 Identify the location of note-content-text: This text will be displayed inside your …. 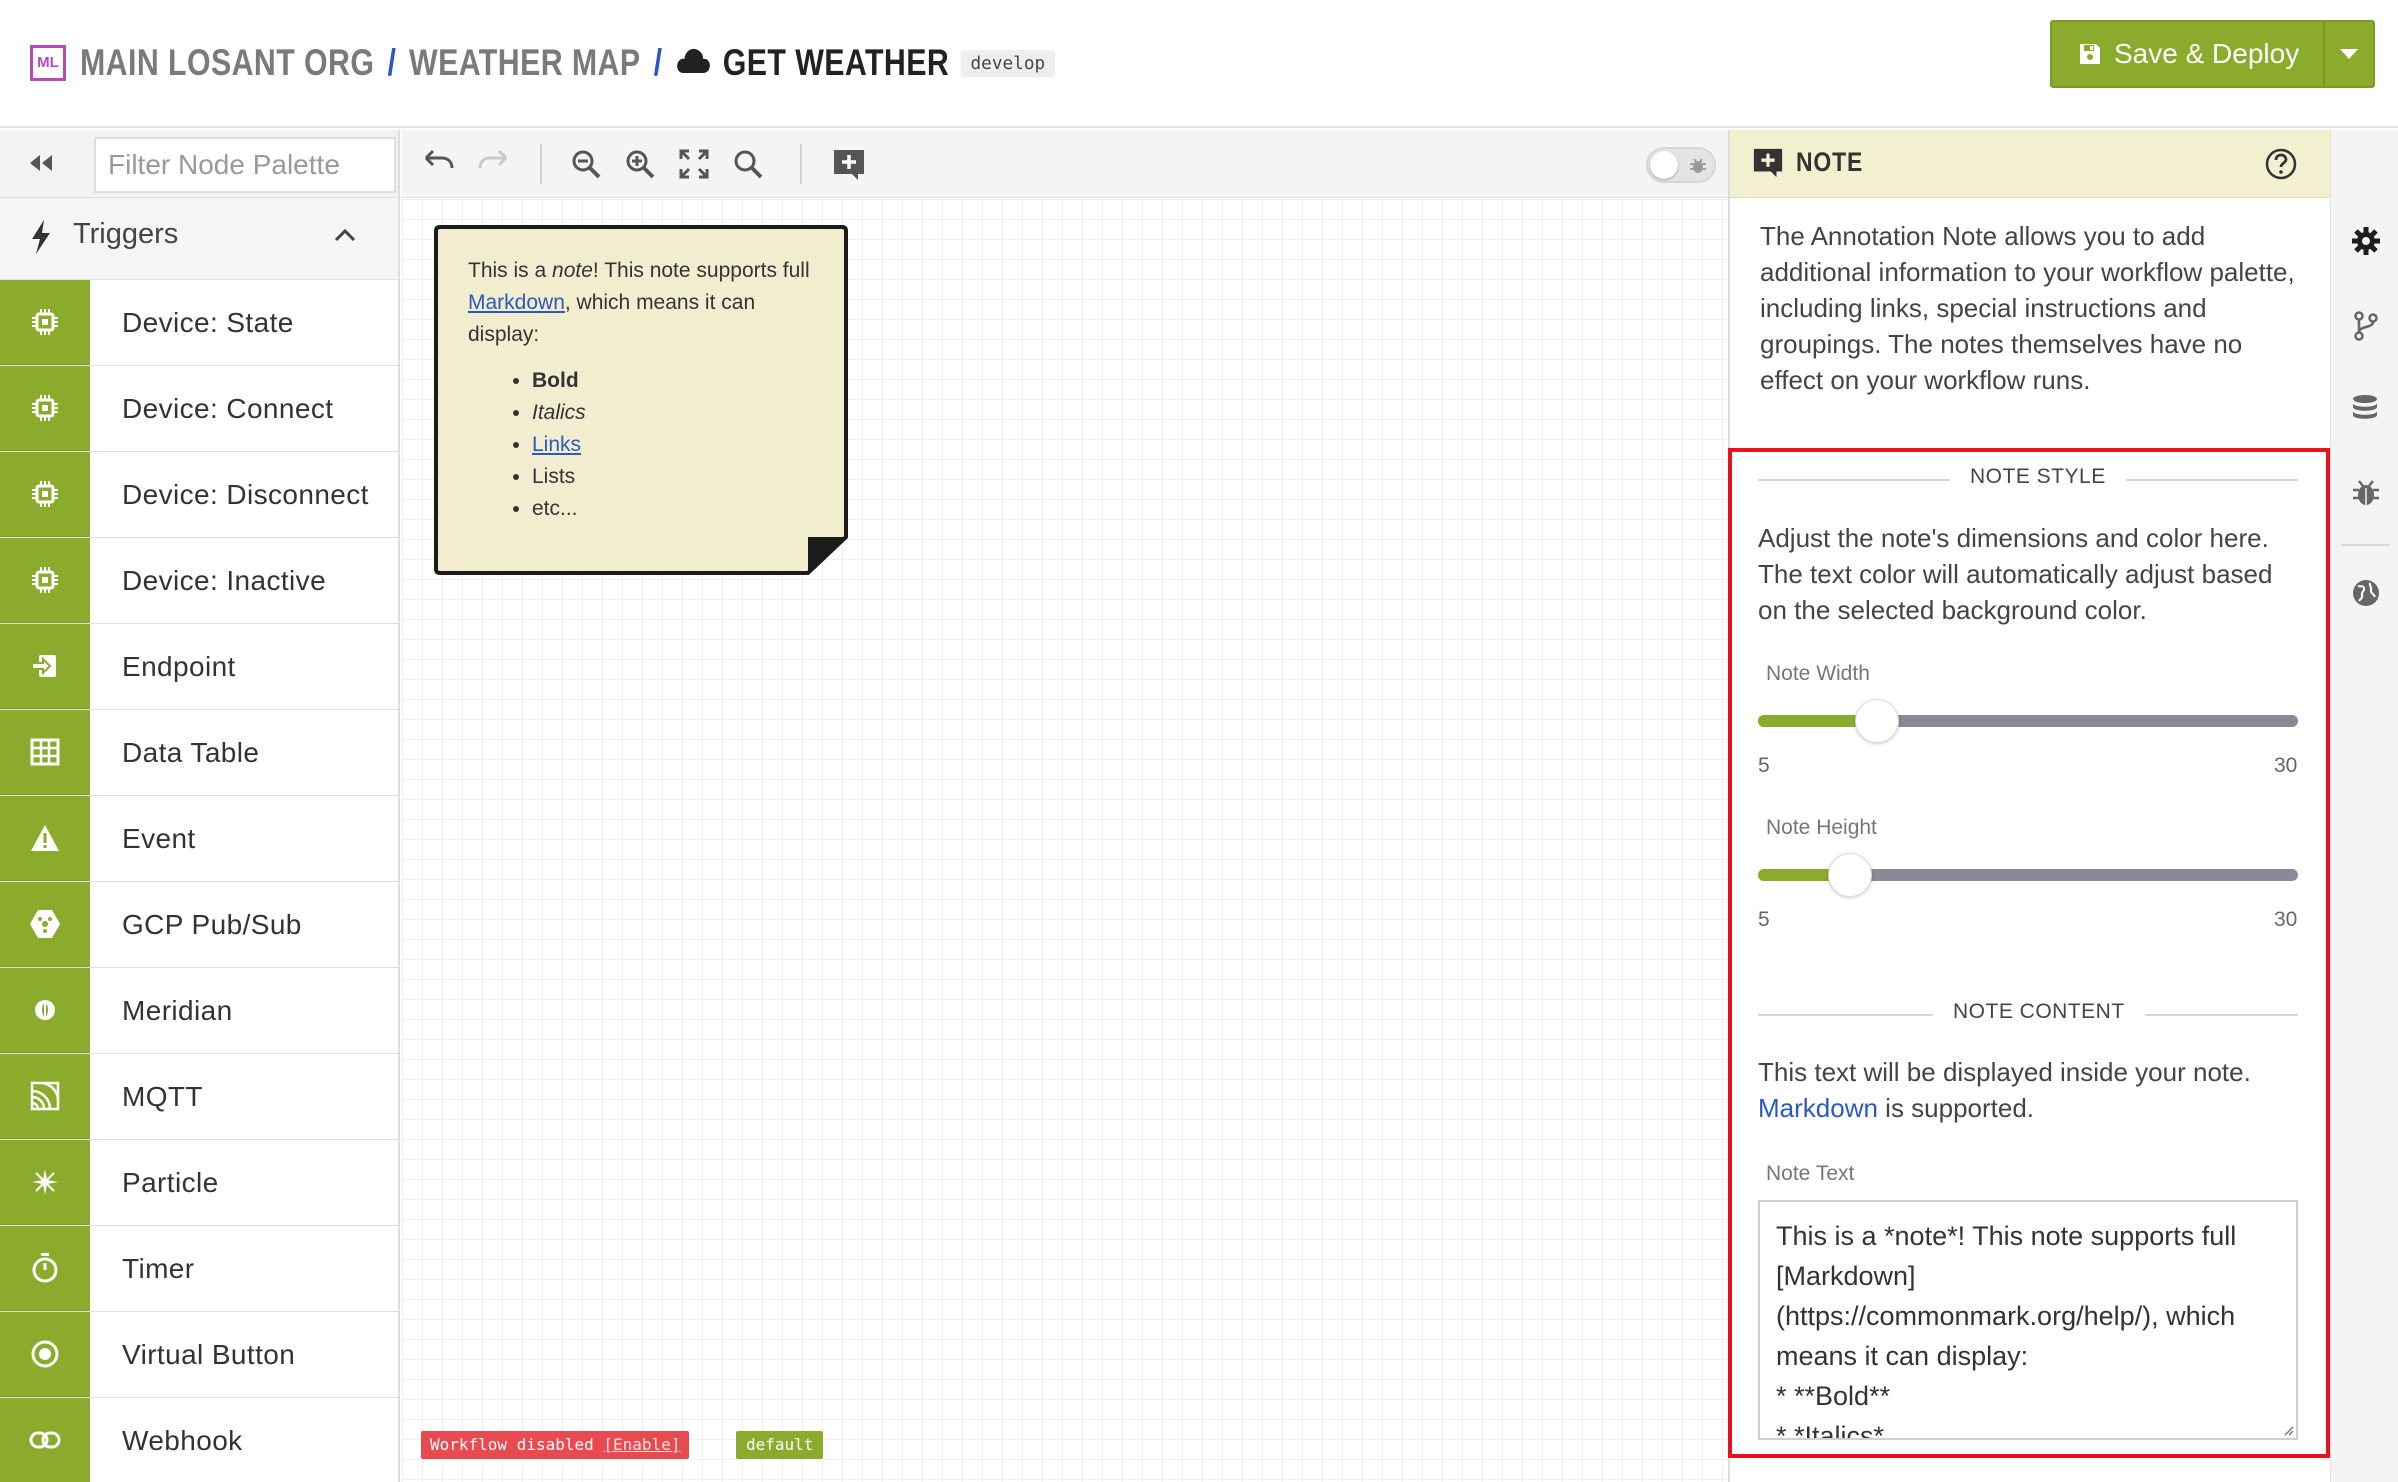
(2004, 1072).